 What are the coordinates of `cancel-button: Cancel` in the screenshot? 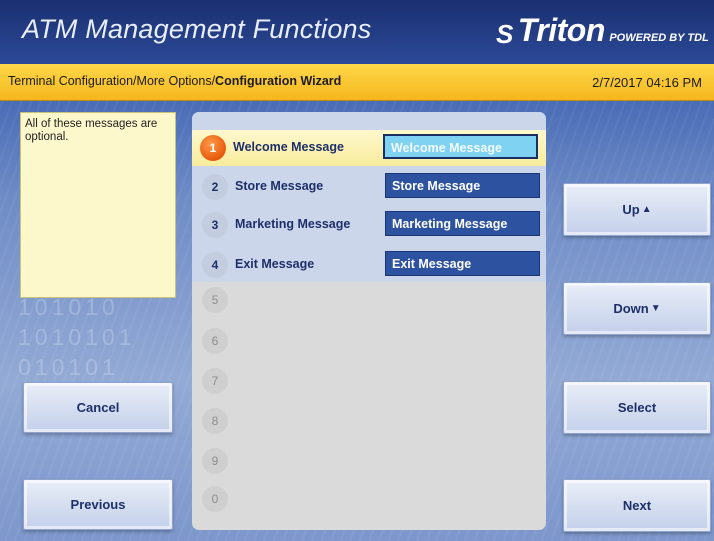 It's located at (98, 407).